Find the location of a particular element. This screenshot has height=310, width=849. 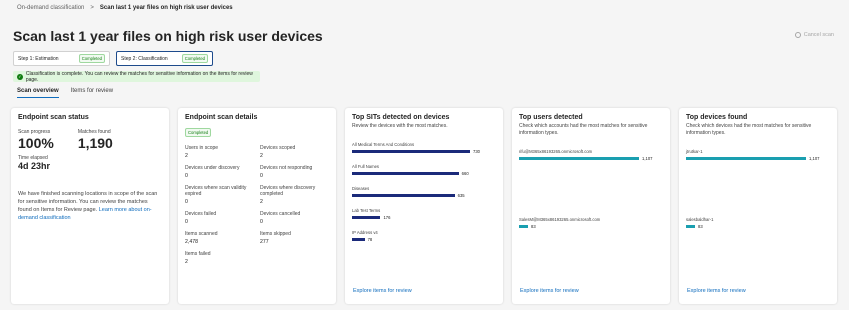

tab-list: Scan overview Items for review is located at coordinates (65, 93).